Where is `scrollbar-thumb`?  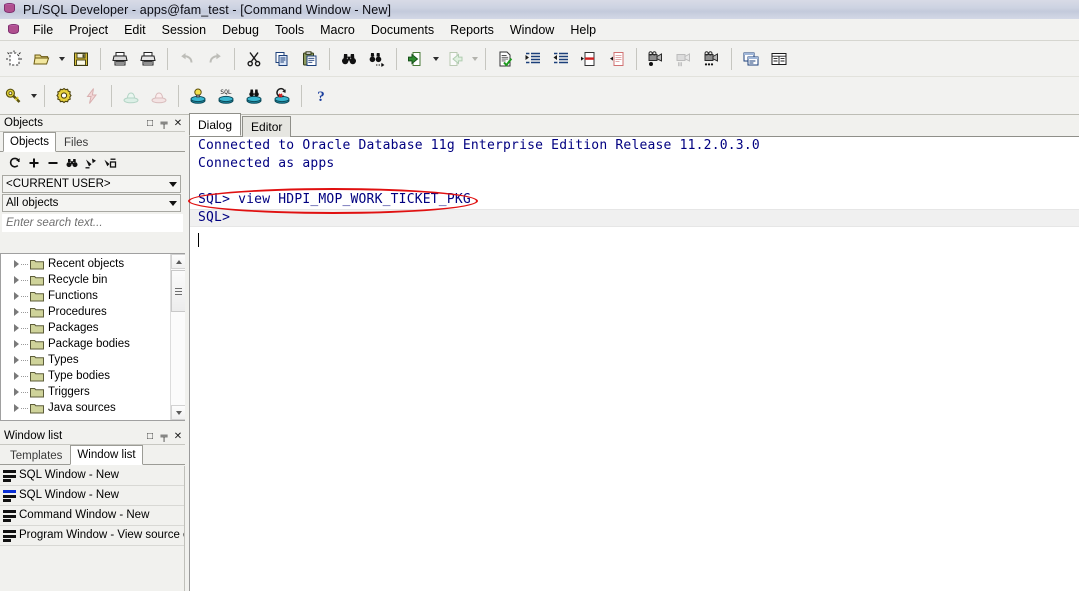
scrollbar-thumb is located at coordinates (178, 291).